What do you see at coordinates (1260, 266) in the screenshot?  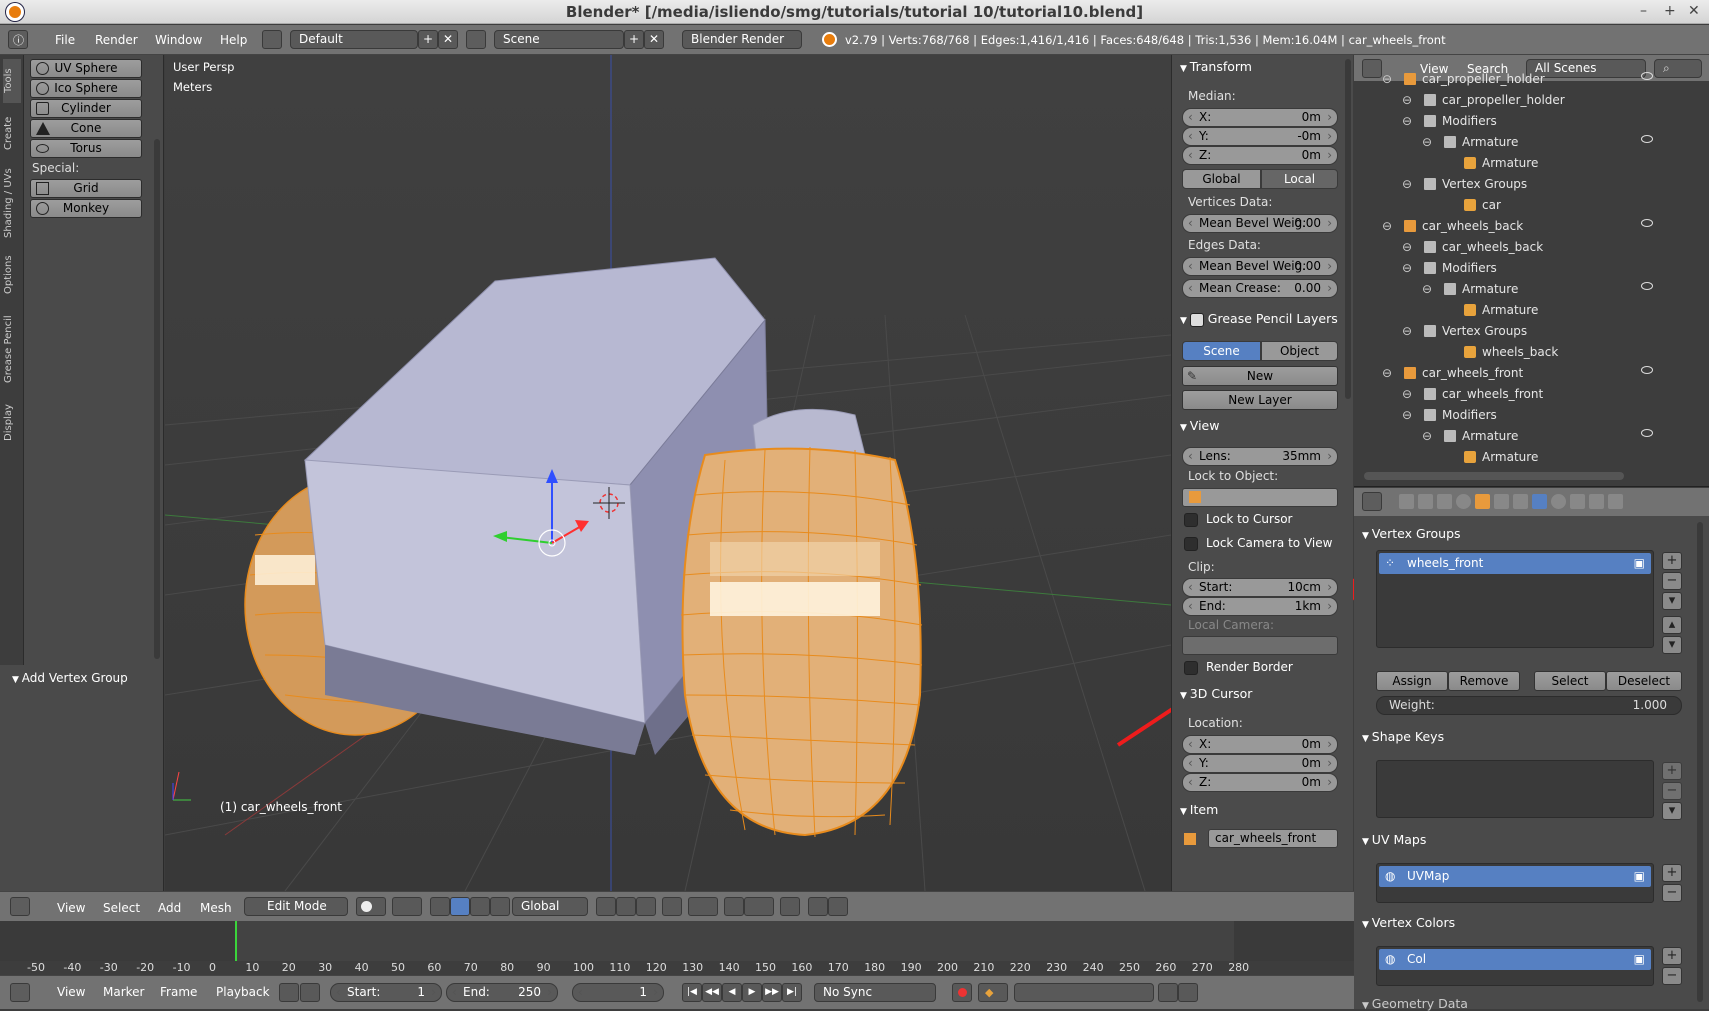 I see `mean-bevel-edge-field: Mean Bevel Weig:0.00` at bounding box center [1260, 266].